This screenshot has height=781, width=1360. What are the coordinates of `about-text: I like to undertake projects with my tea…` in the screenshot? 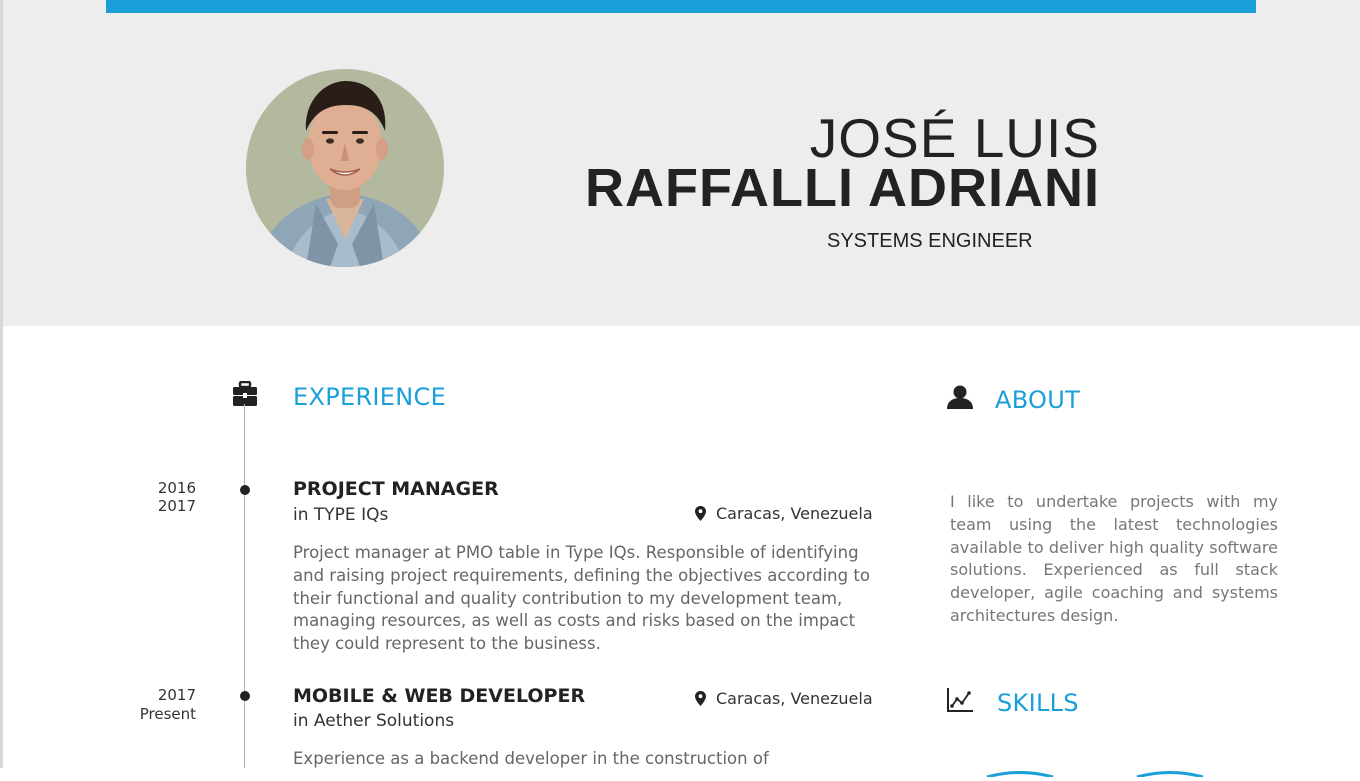 It's located at (1114, 558).